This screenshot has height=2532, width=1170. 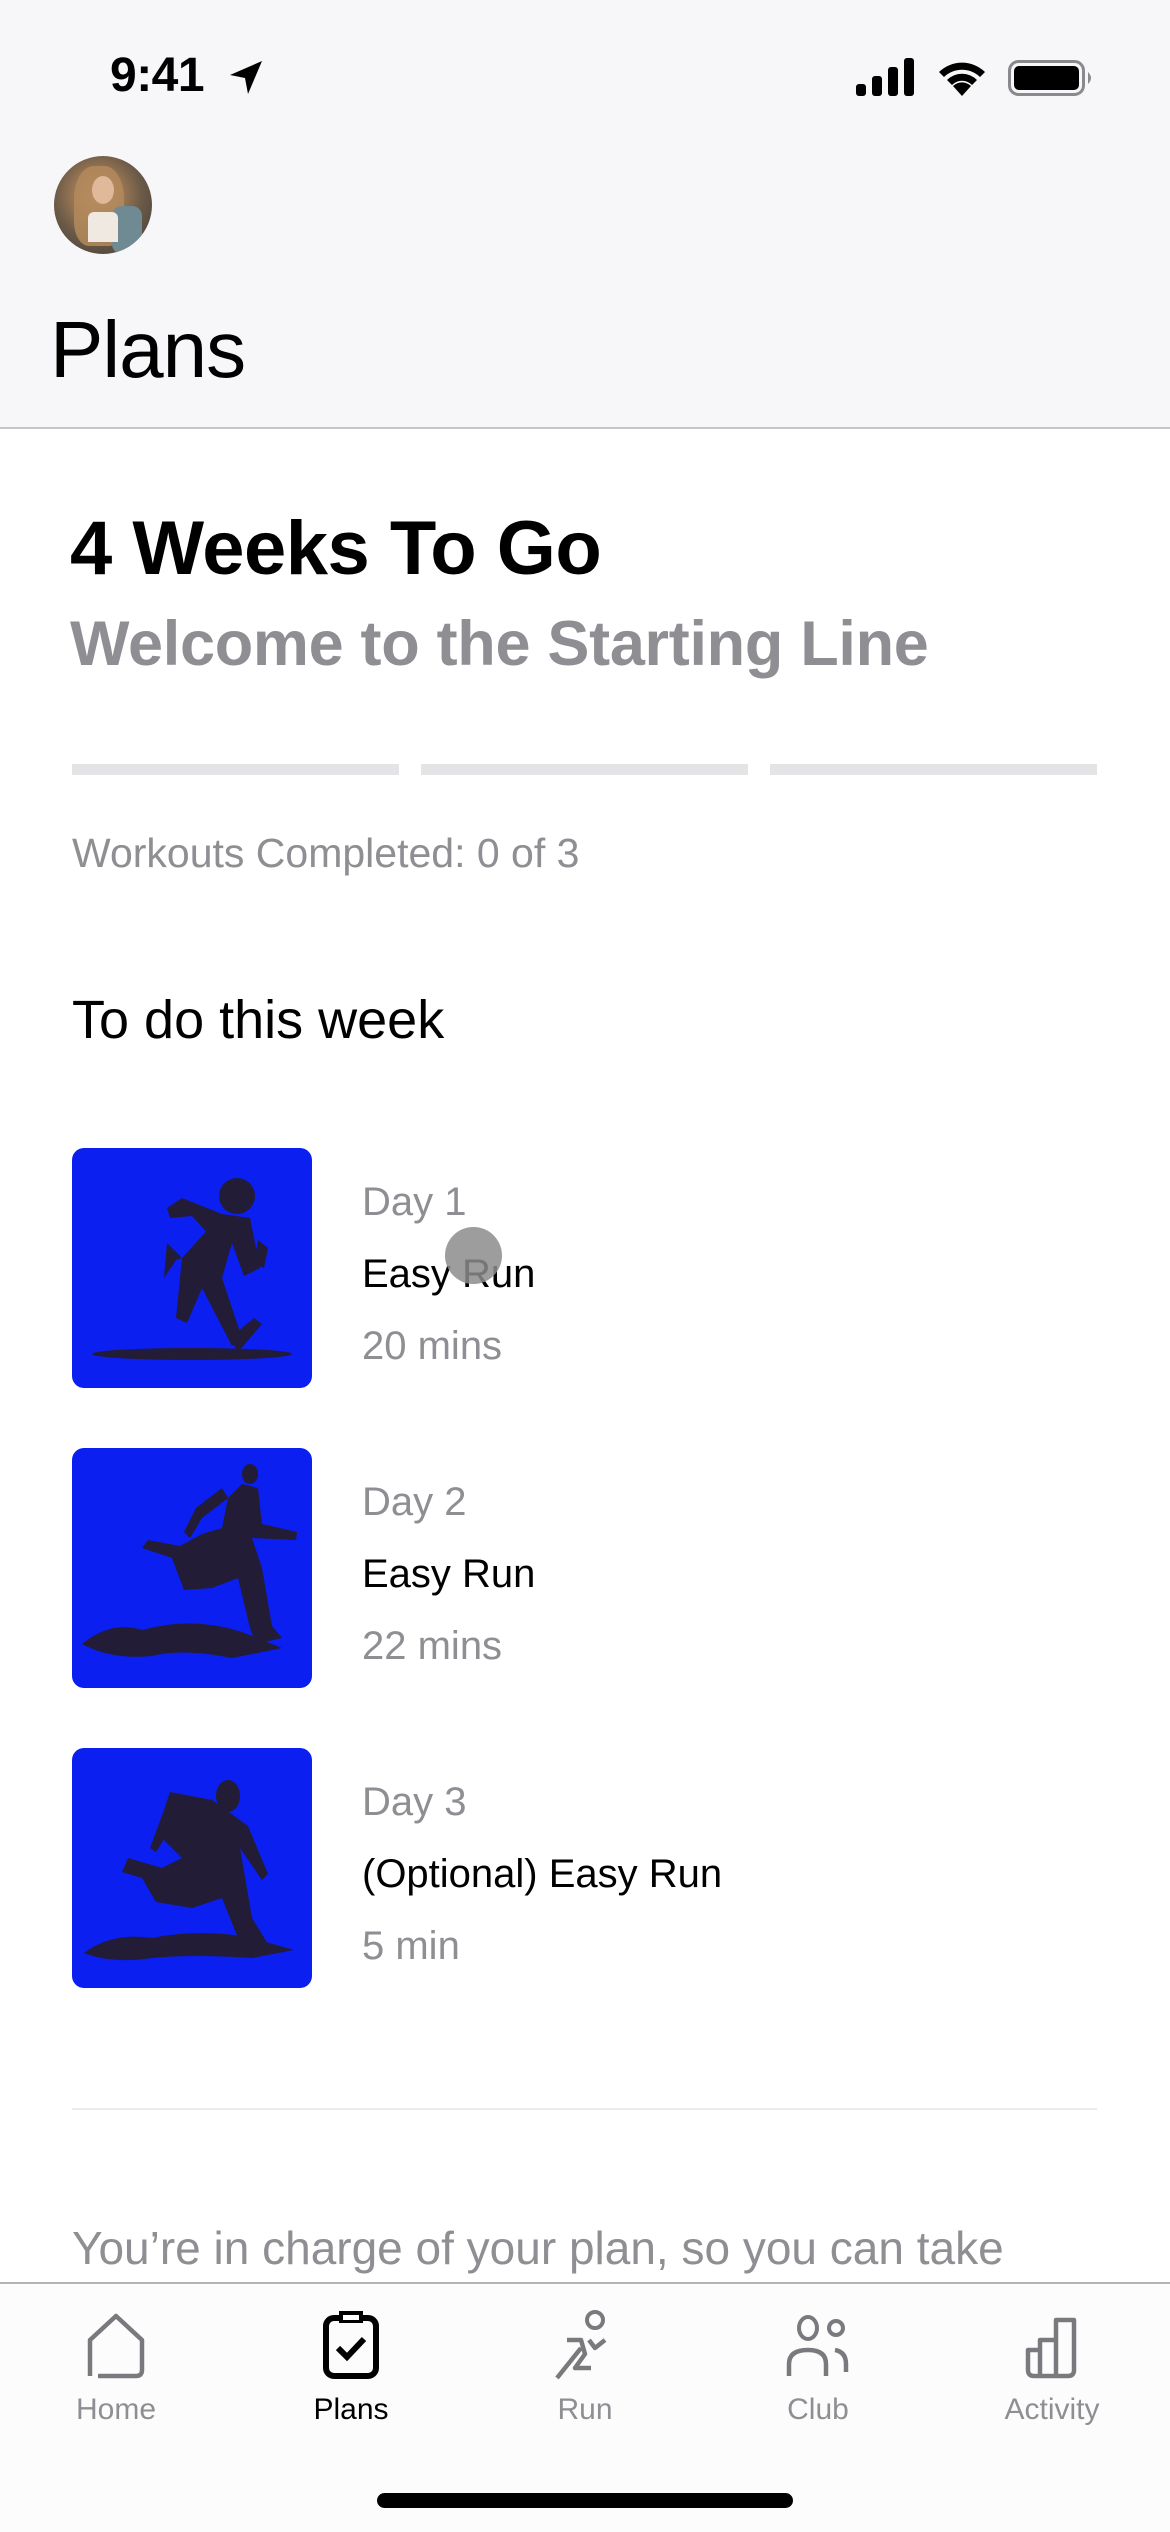 What do you see at coordinates (585, 1268) in the screenshot?
I see `workout-item: Day 1 Easy Run 20 mins` at bounding box center [585, 1268].